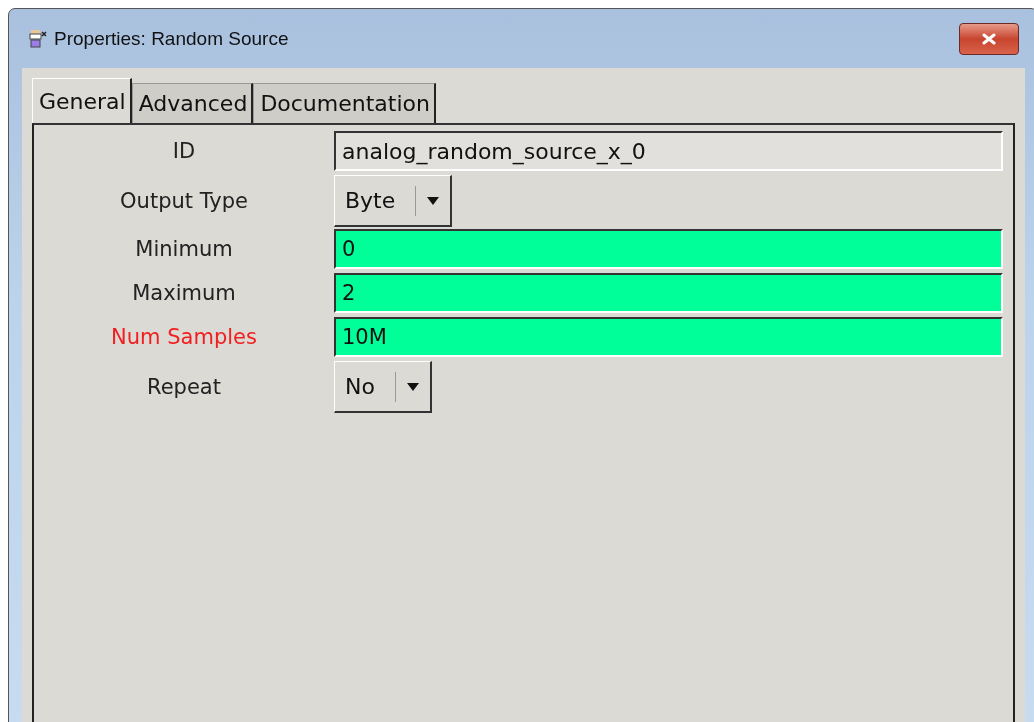  What do you see at coordinates (668, 249) in the screenshot?
I see `input-field: 0` at bounding box center [668, 249].